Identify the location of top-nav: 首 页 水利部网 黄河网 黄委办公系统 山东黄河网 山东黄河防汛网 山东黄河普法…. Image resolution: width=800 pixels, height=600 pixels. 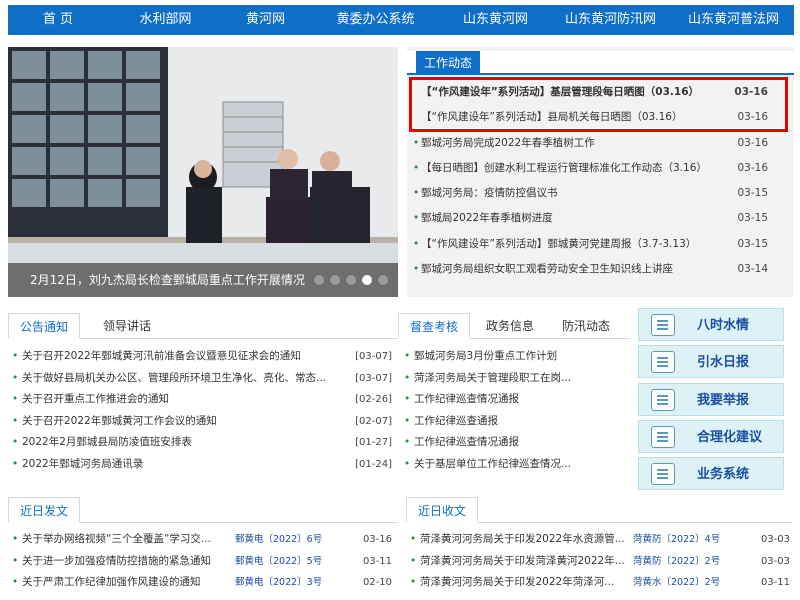
(400, 21).